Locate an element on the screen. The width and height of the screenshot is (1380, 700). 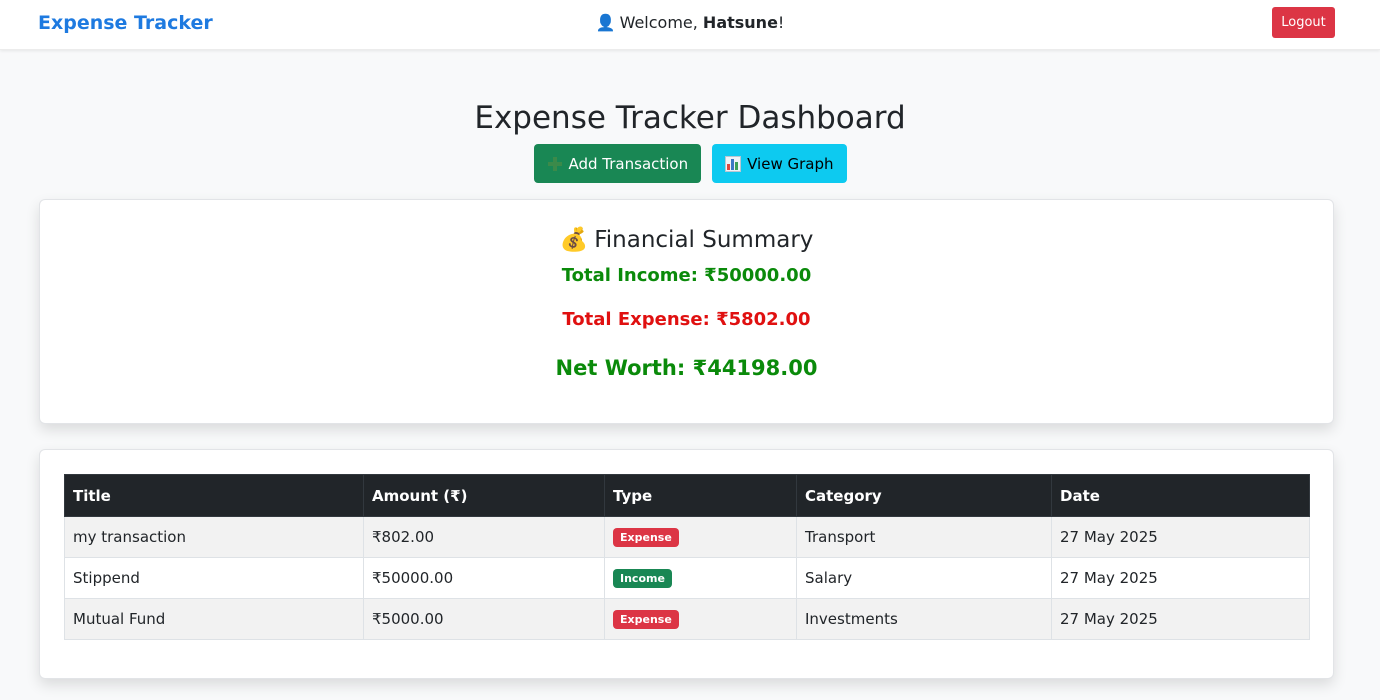
page-title: Expense Tracker Dashboard is located at coordinates (690, 118).